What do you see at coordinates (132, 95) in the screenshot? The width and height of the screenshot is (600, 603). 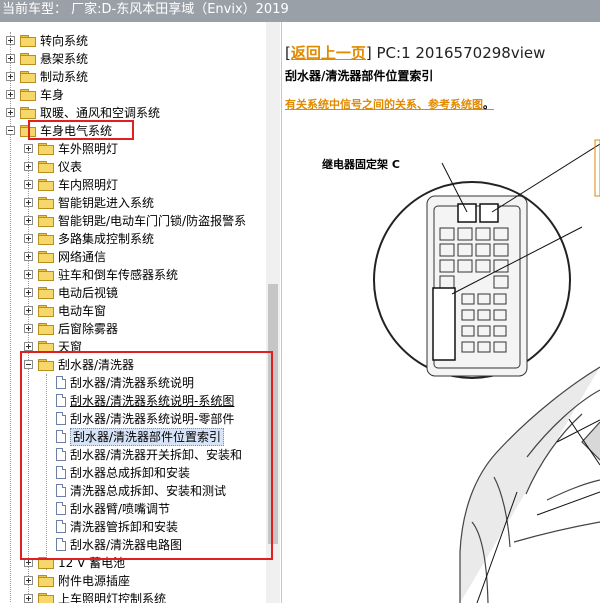 I see `tree-item-folder: 车身` at bounding box center [132, 95].